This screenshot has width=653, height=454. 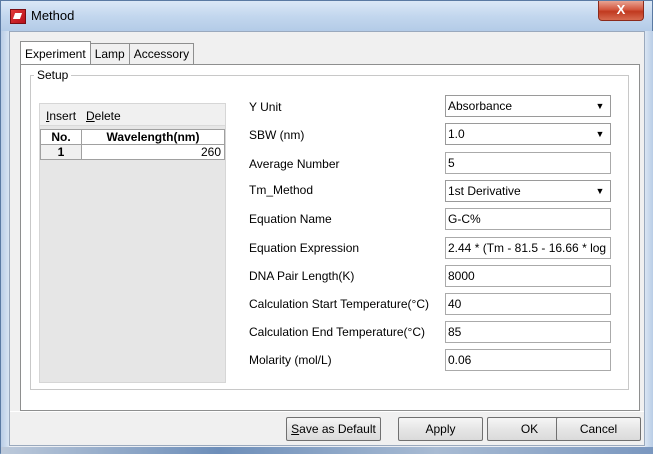 What do you see at coordinates (339, 304) in the screenshot?
I see `calc-start-temp-label: Calculation Start Temperature(°C)` at bounding box center [339, 304].